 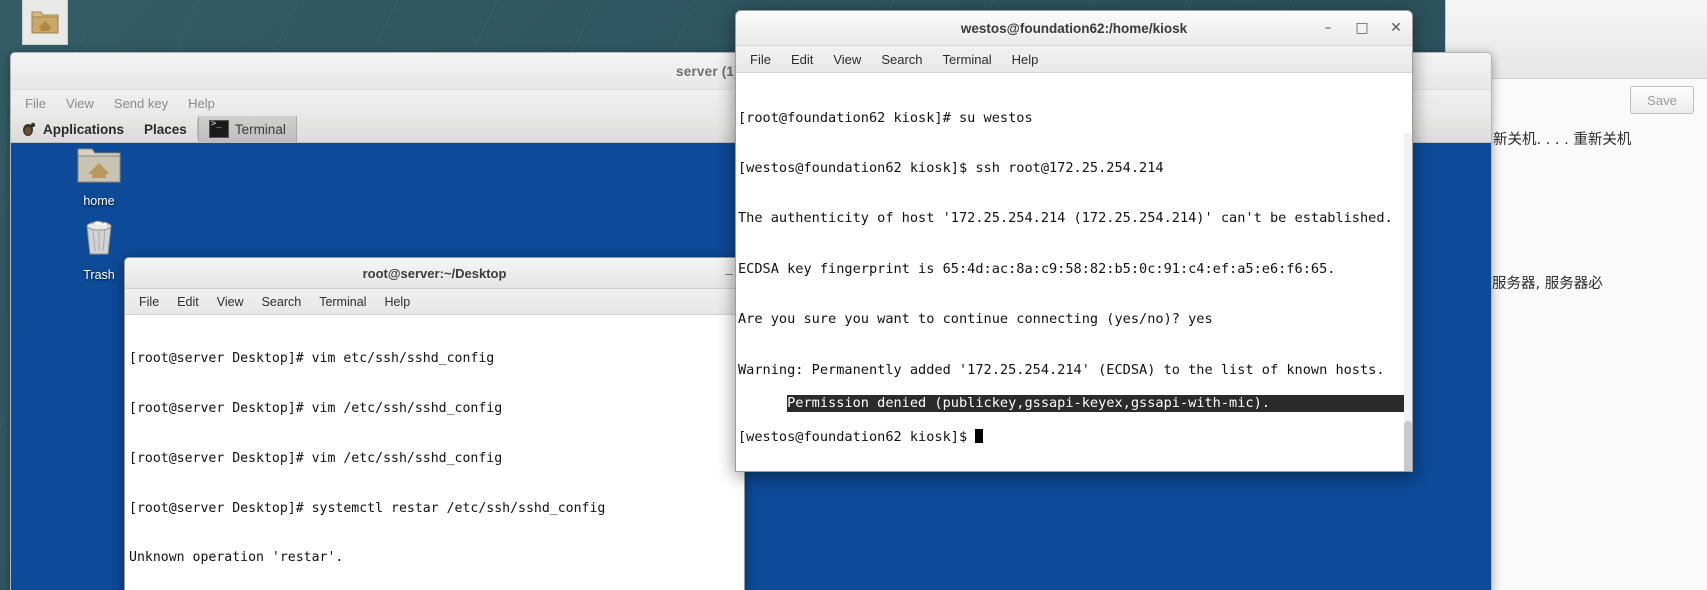 I want to click on server-terminal-menubar: File Edit View Search Terminal Help, so click(x=434, y=302).